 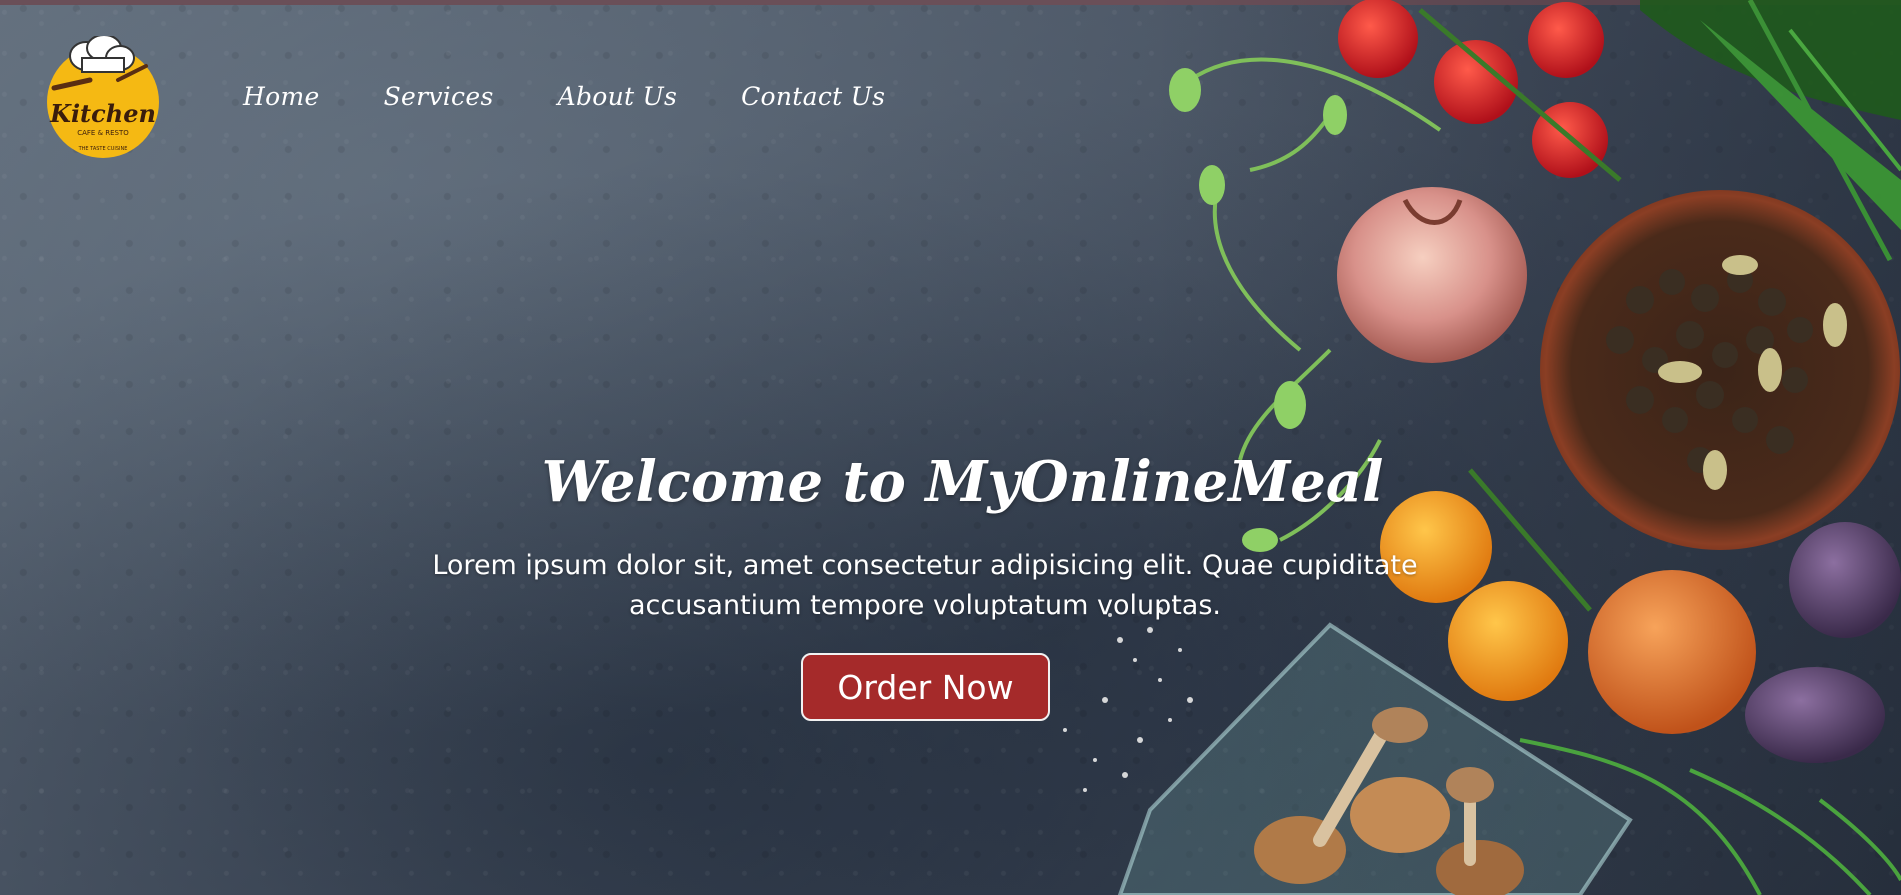 I want to click on chef-hat-icon, so click(x=102, y=54).